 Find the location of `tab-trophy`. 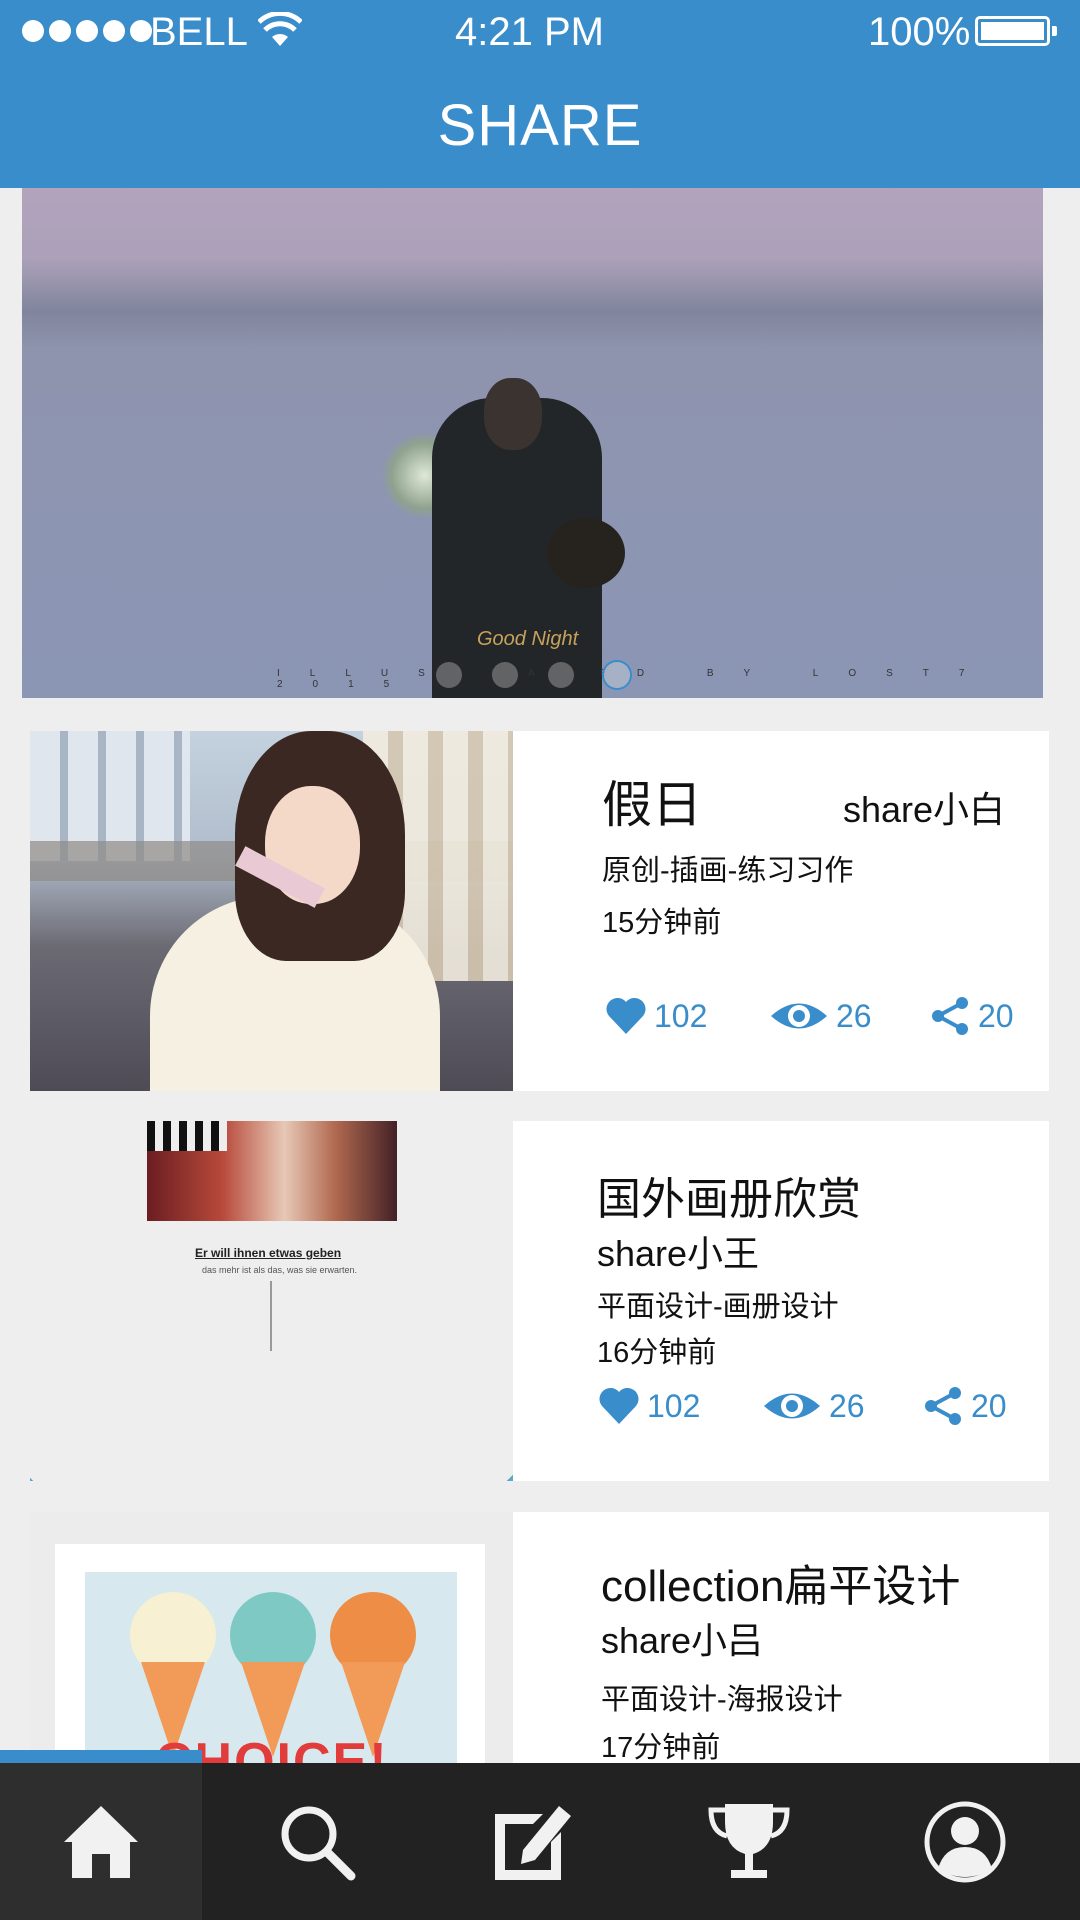

tab-trophy is located at coordinates (749, 1841).